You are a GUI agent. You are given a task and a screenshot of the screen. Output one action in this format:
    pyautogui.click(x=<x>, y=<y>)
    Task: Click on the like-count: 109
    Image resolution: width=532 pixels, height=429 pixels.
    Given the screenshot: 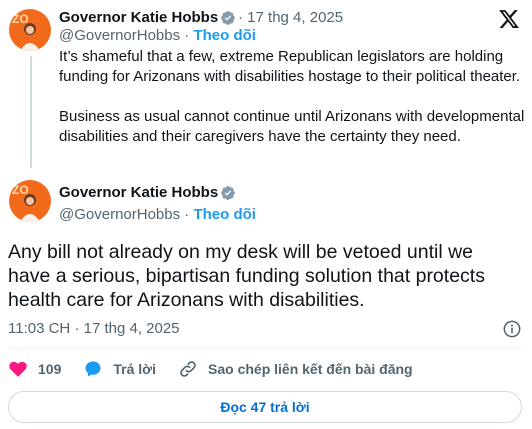 What is the action you would take?
    pyautogui.click(x=50, y=369)
    